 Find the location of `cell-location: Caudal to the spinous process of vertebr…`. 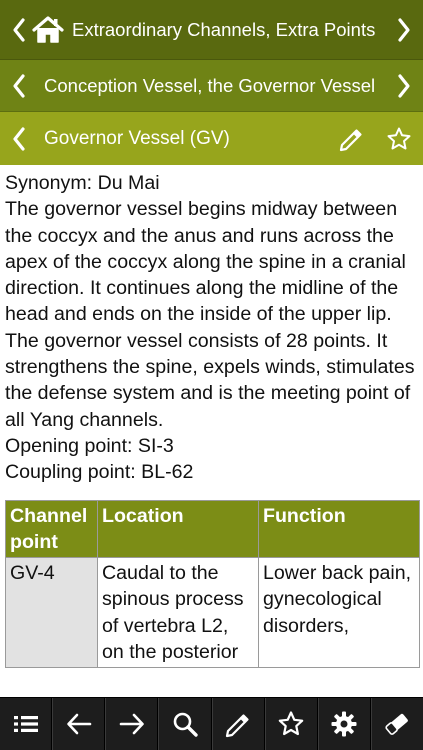

cell-location: Caudal to the spinous process of vertebr… is located at coordinates (178, 613).